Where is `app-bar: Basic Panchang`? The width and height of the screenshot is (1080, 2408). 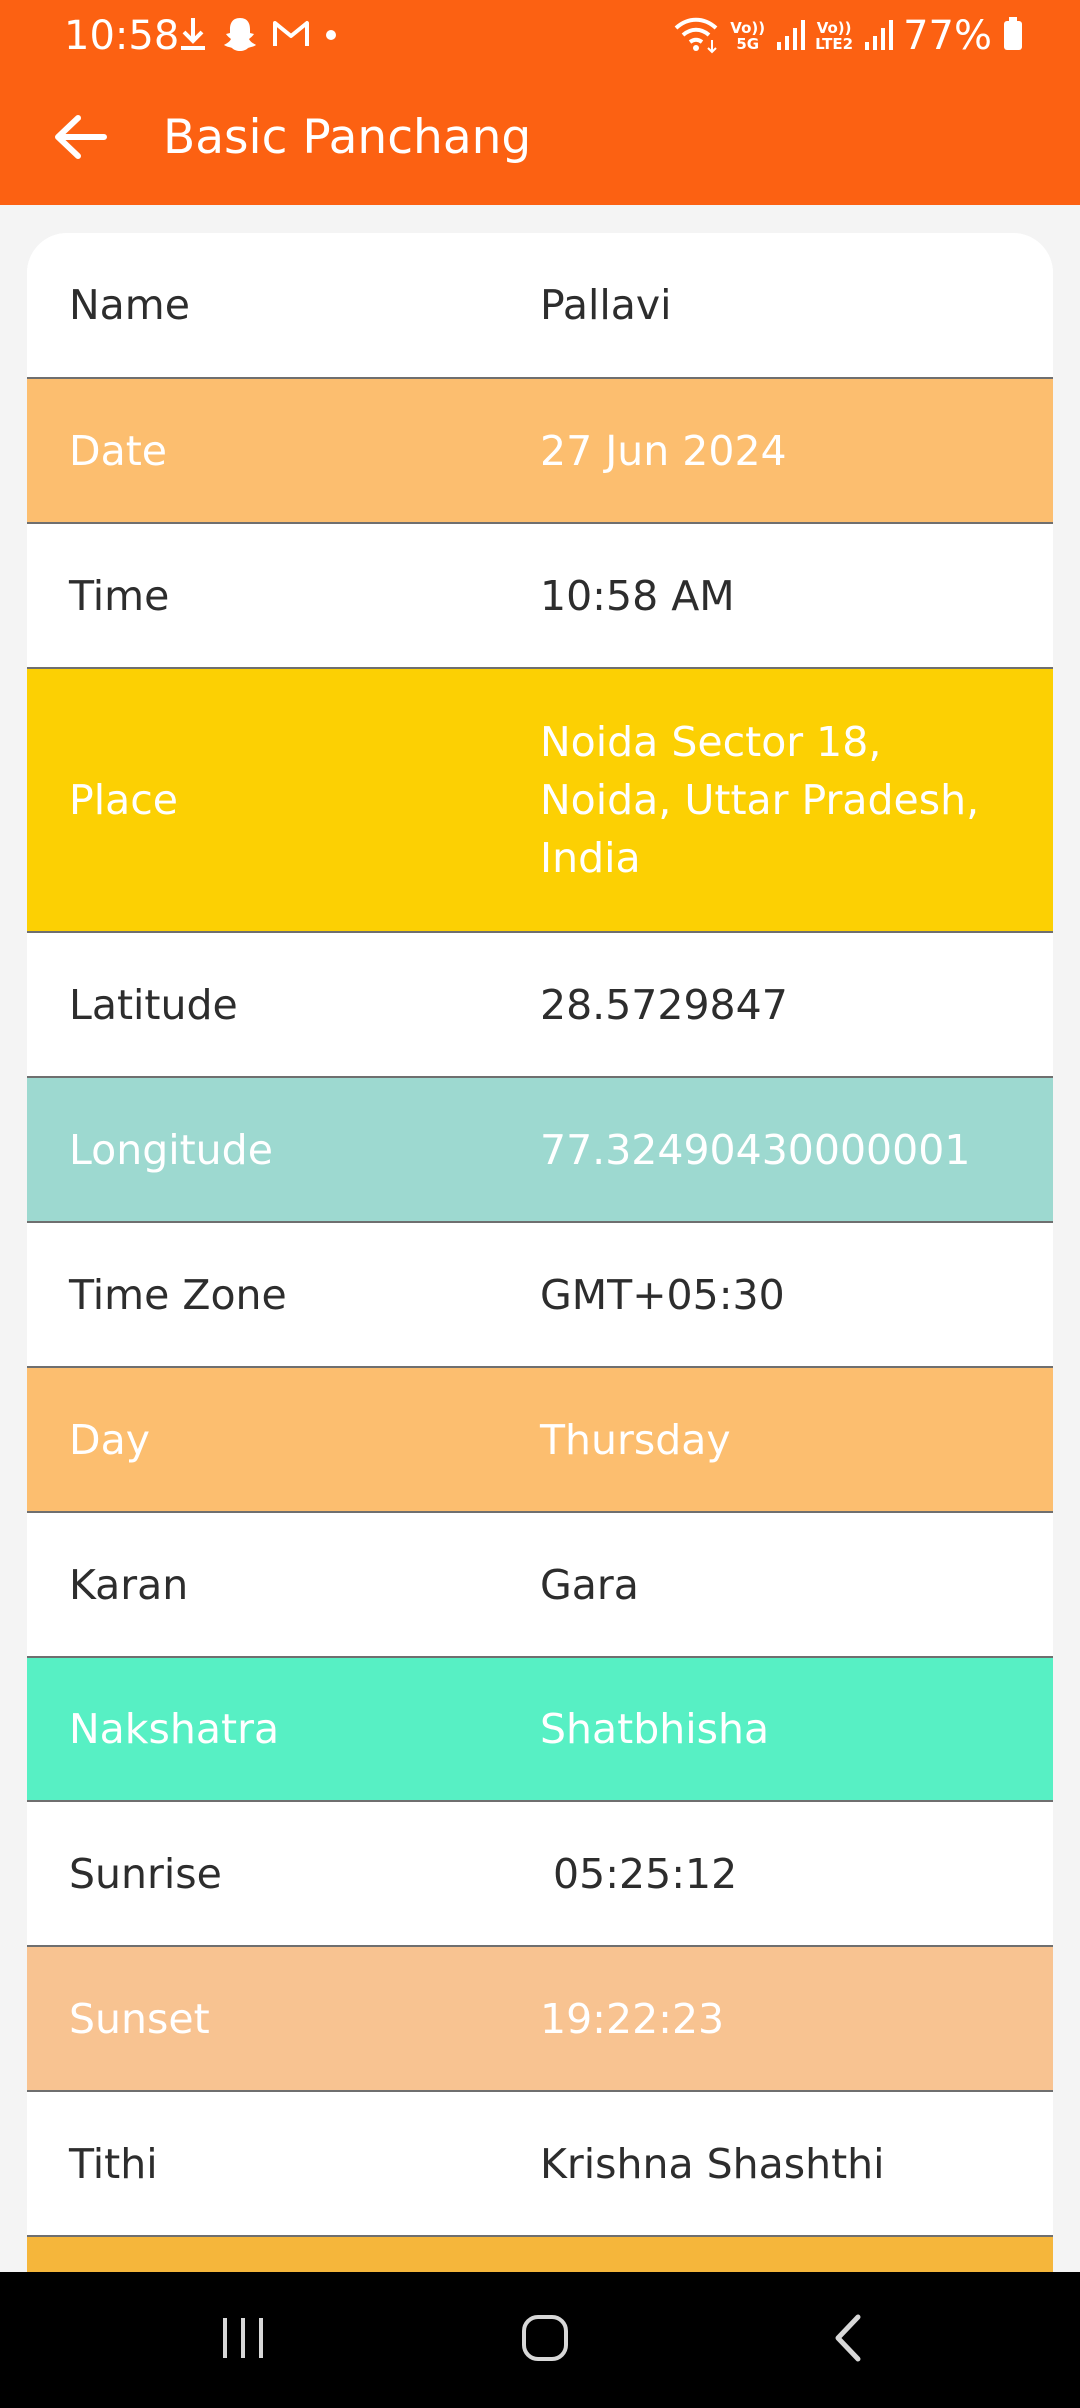
app-bar: Basic Panchang is located at coordinates (540, 138).